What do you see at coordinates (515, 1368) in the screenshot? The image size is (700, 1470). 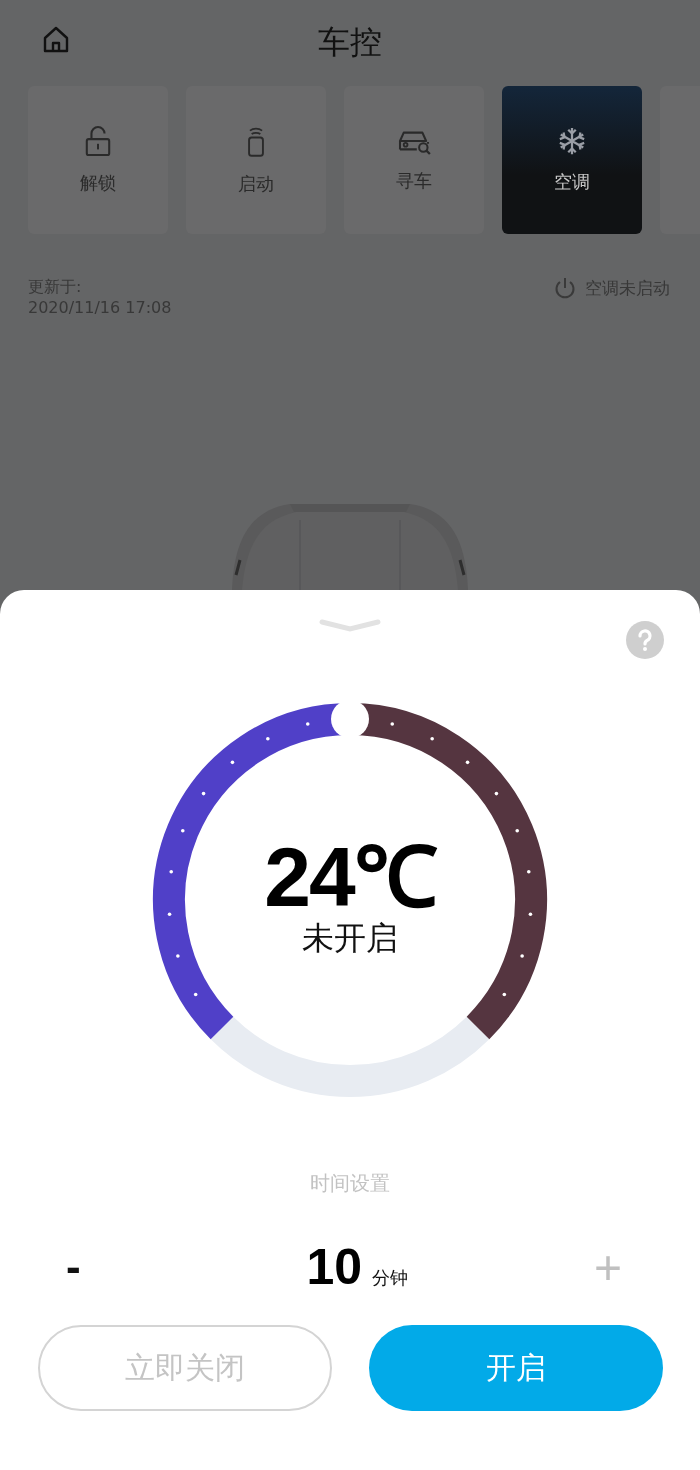 I see `start-button: 开启` at bounding box center [515, 1368].